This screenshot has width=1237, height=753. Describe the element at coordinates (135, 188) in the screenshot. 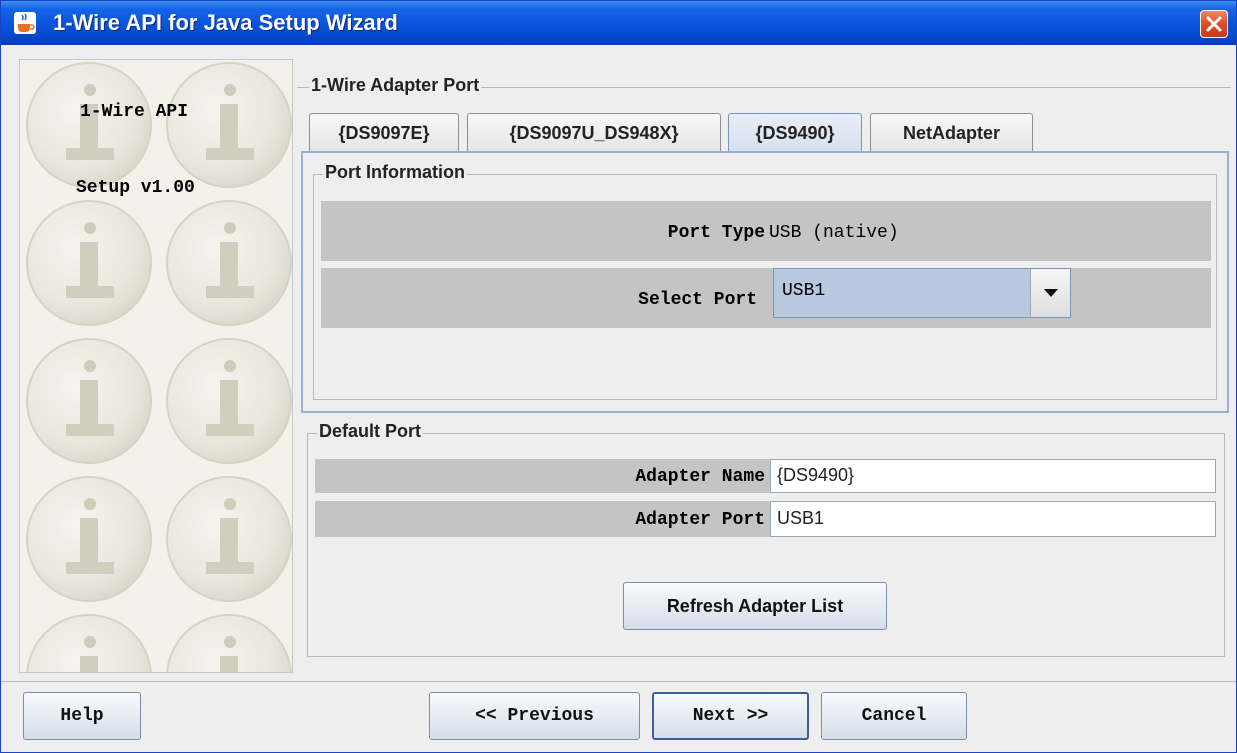

I see `setup-version-label: Setup v1.00` at that location.